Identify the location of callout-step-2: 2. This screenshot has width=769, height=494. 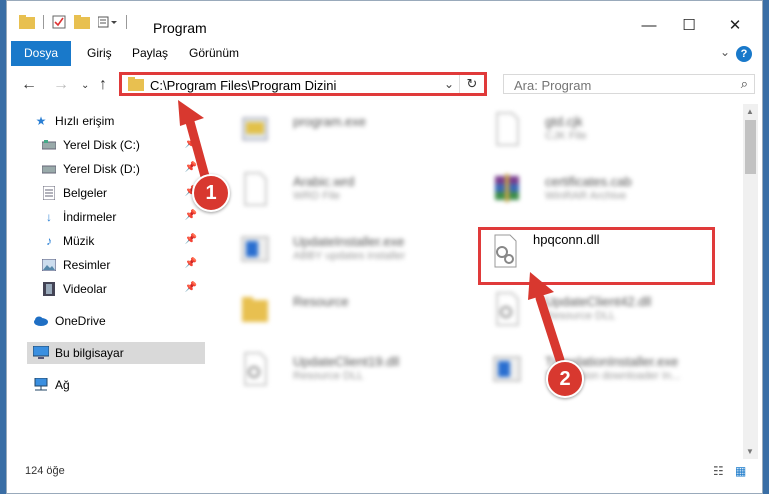
(565, 379).